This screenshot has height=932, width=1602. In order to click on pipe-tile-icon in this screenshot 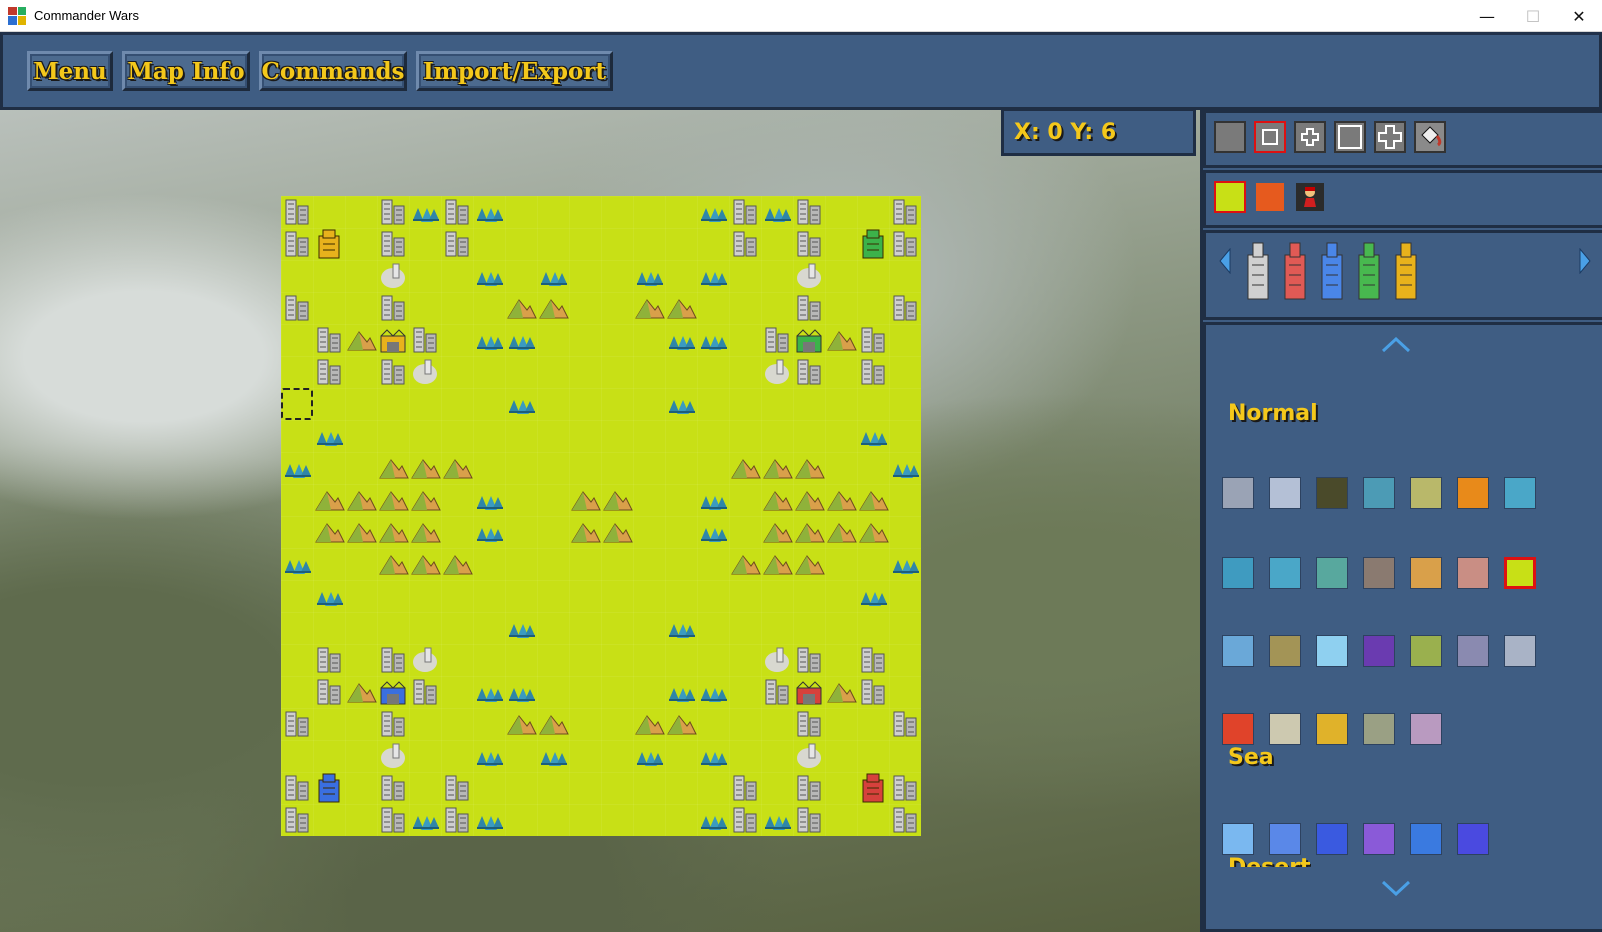, I will do `click(1473, 573)`.